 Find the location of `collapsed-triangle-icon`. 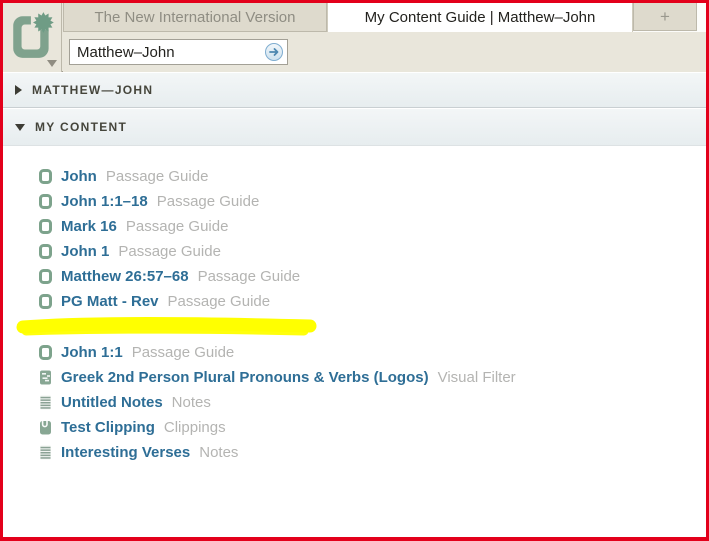

collapsed-triangle-icon is located at coordinates (18, 90).